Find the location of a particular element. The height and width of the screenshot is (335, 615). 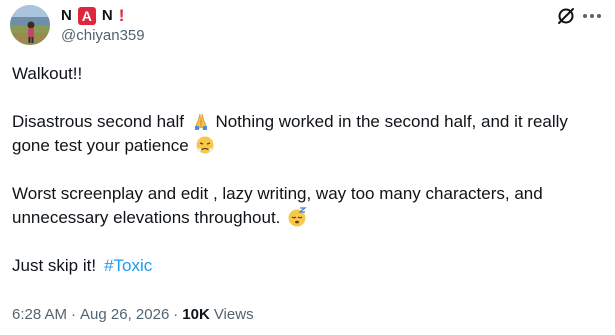

name-letter-1: N is located at coordinates (66, 15).